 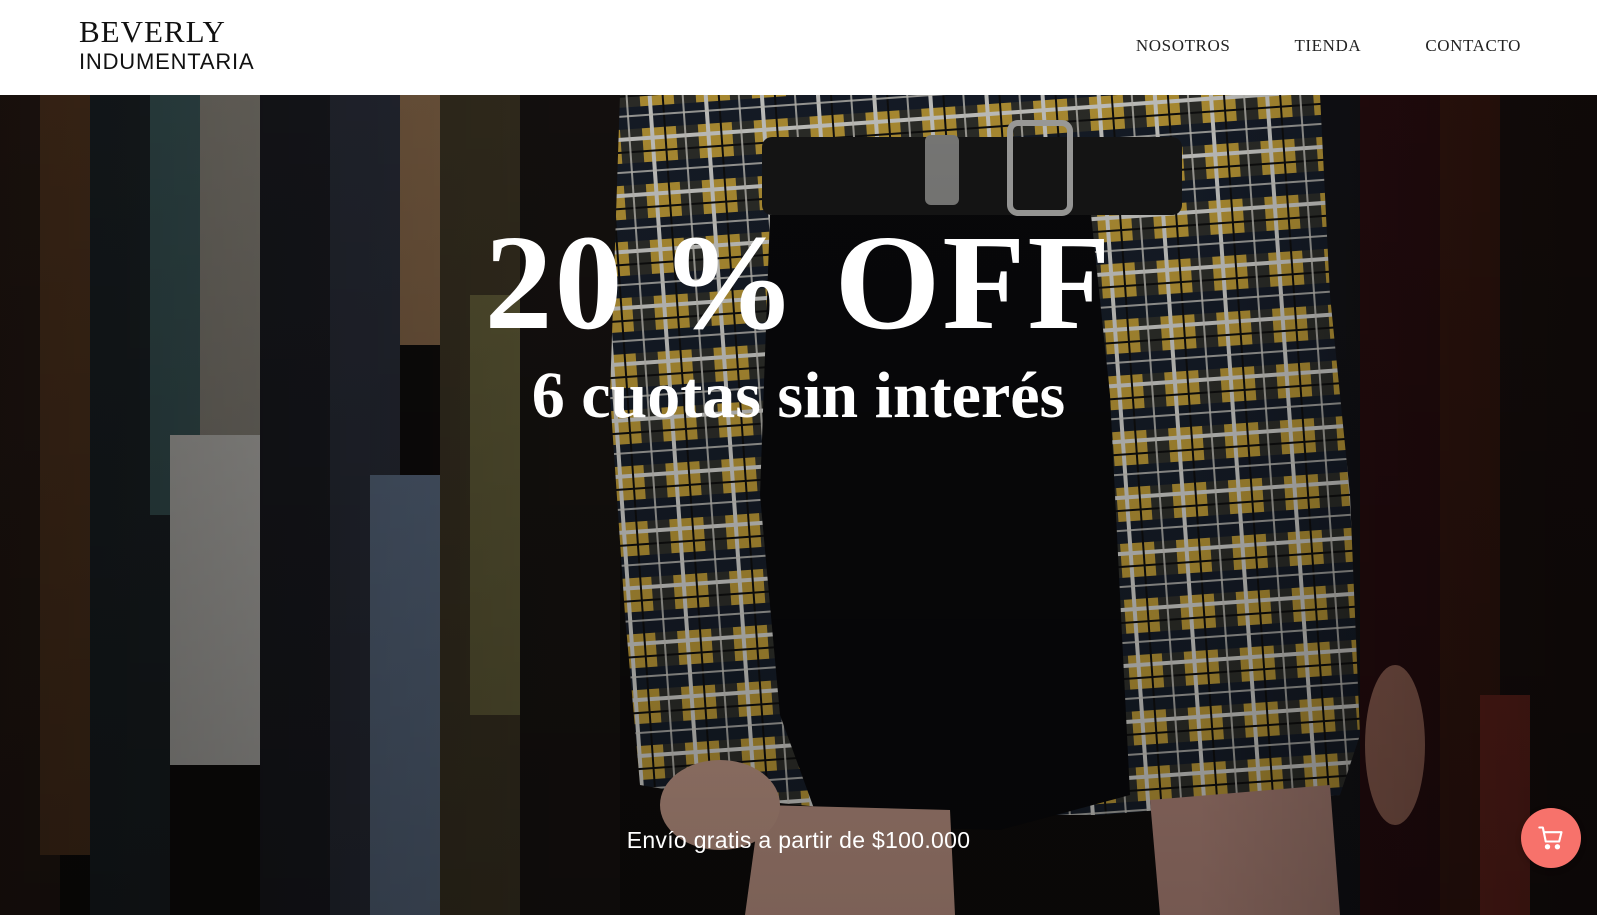 I want to click on brand-logo: BEVERLY INDUMENTARIA, so click(x=166, y=44).